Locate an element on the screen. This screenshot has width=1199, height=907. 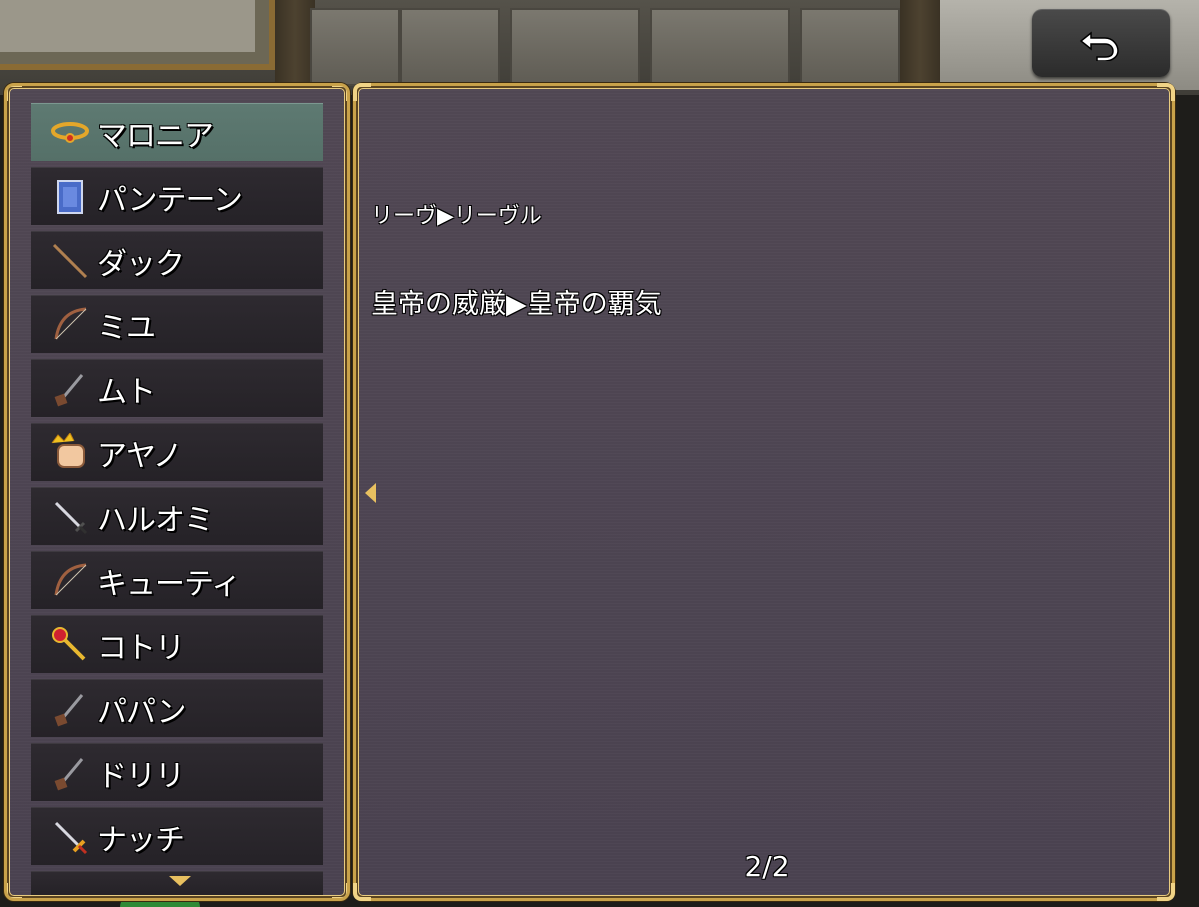
character-name: アヤノ is located at coordinates (140, 456).